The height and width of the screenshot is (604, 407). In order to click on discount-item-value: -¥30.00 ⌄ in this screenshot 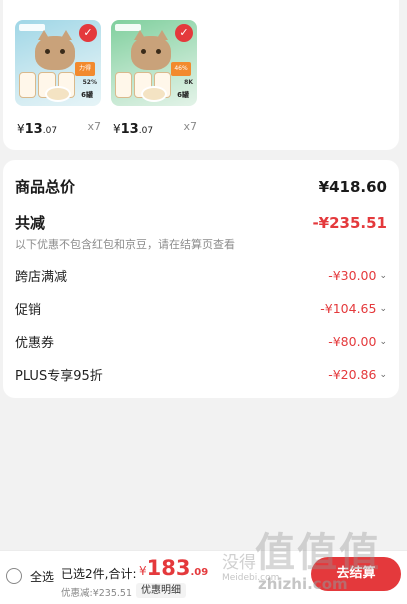, I will do `click(357, 275)`.